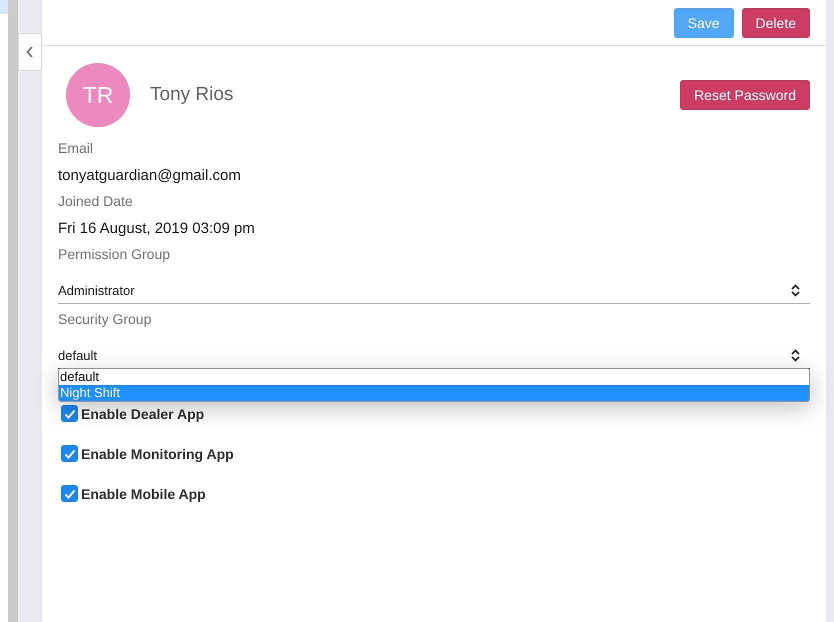  Describe the element at coordinates (745, 95) in the screenshot. I see `reset-password-button: Reset Password` at that location.